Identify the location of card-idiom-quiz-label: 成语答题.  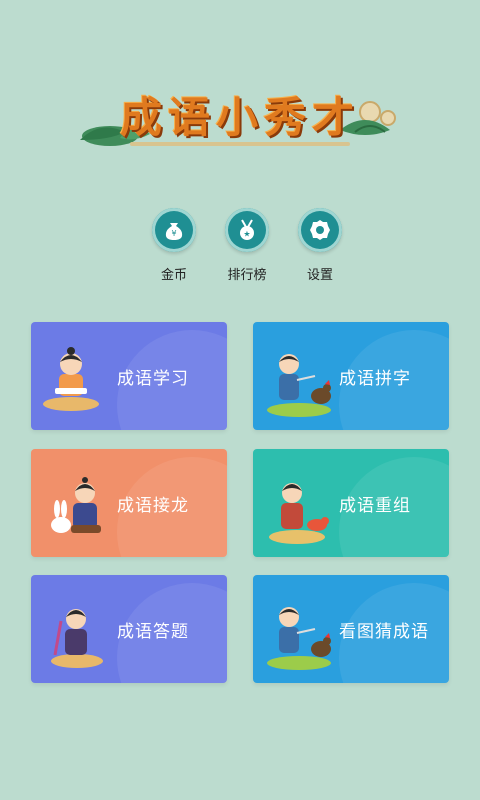
(153, 632).